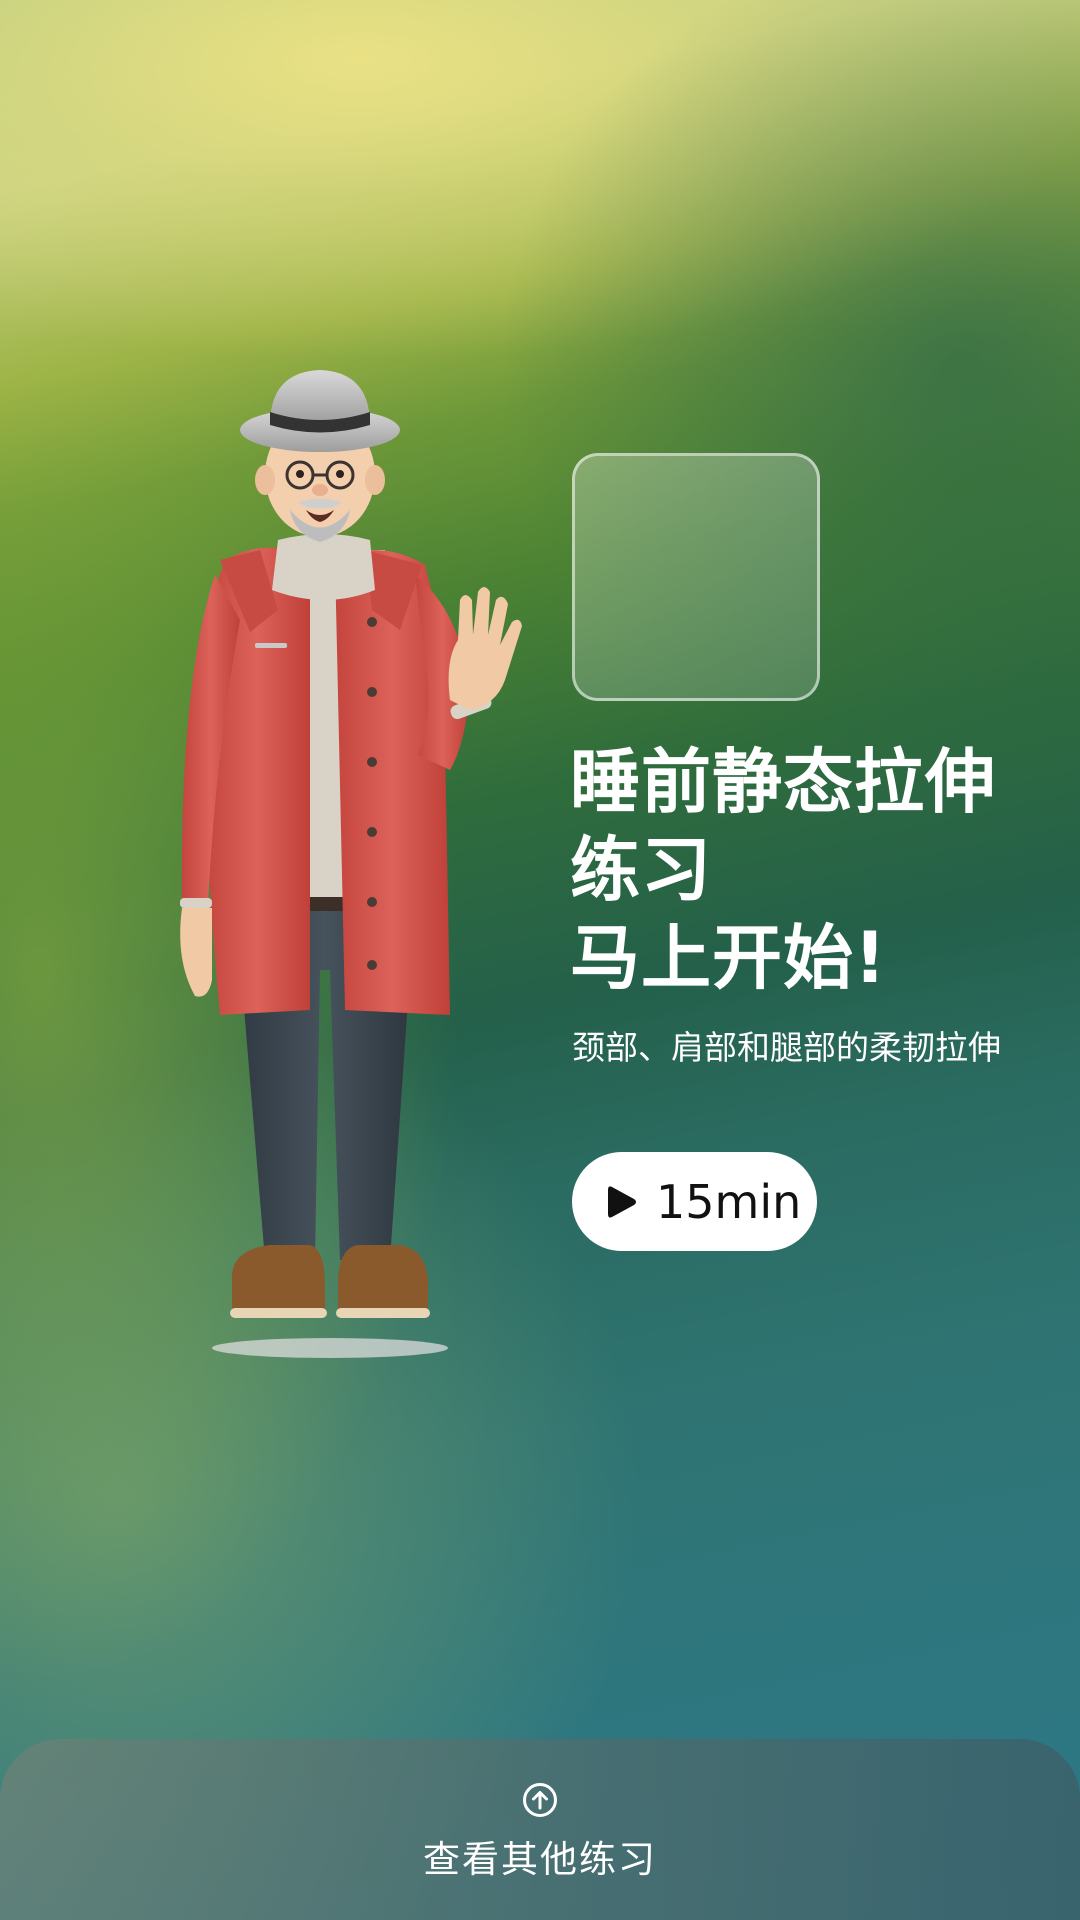  Describe the element at coordinates (729, 1201) in the screenshot. I see `duration-label: 15min` at that location.